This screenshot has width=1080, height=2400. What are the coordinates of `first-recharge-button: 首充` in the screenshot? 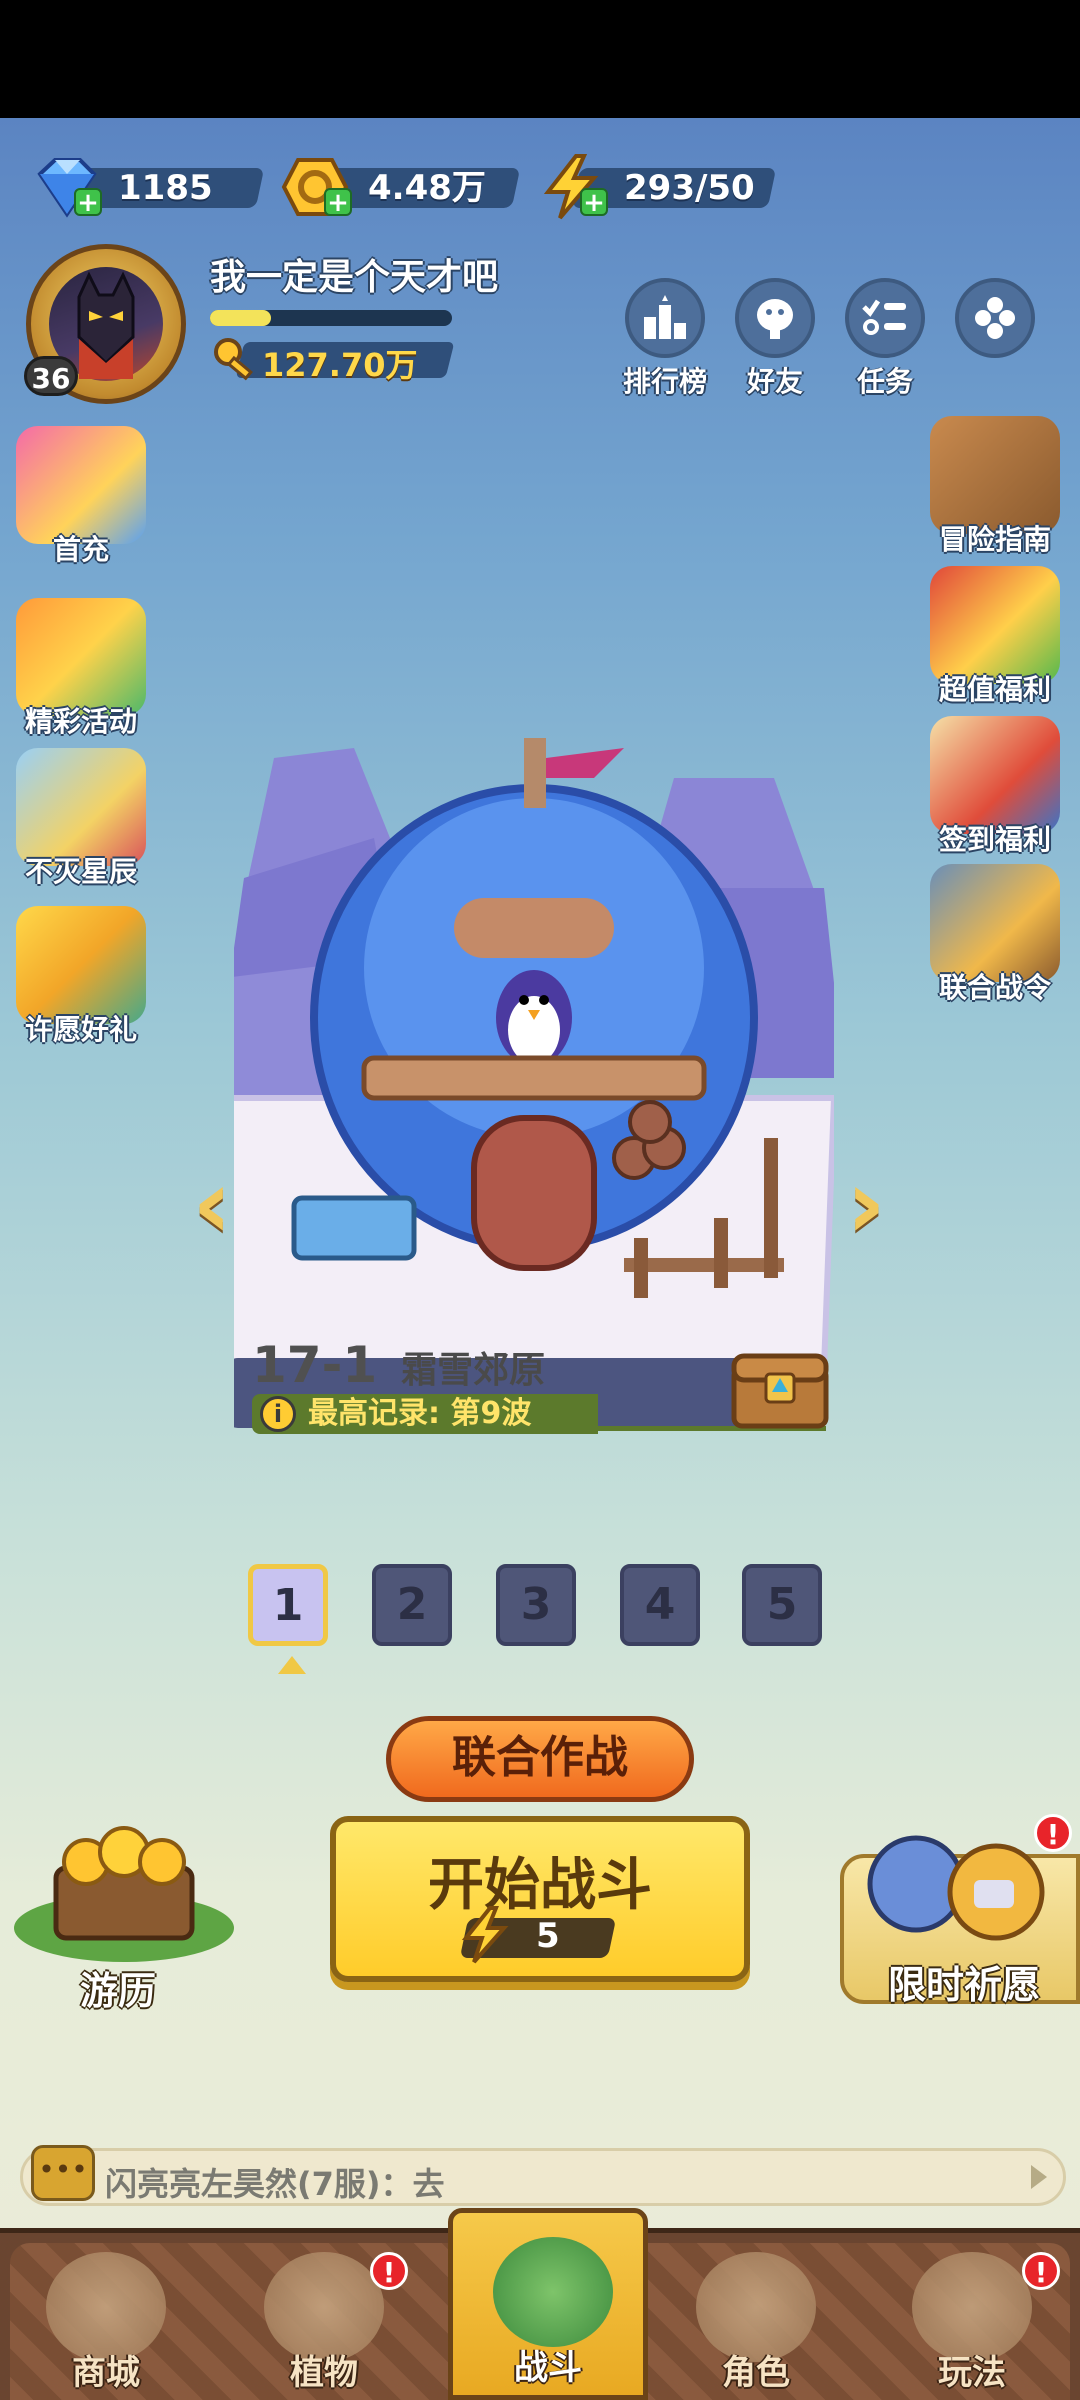 It's located at (81, 497).